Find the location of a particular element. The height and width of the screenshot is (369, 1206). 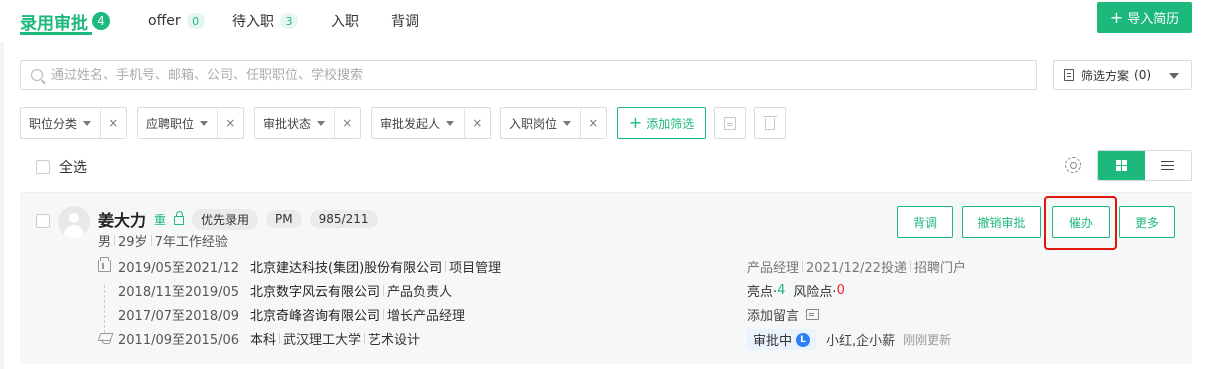

list-icon is located at coordinates (1168, 165).